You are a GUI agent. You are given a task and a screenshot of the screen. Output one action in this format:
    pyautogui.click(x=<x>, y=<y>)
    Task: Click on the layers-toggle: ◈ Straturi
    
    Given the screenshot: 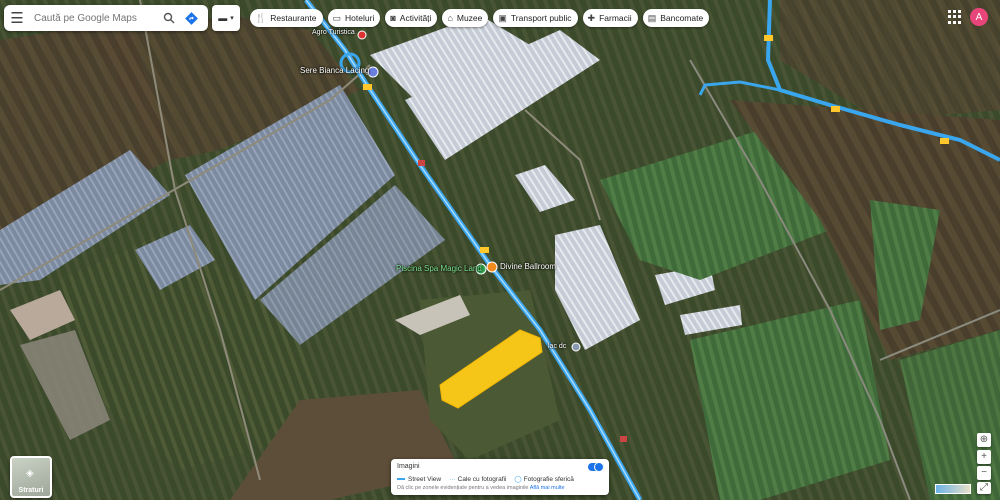 What is the action you would take?
    pyautogui.click(x=31, y=477)
    